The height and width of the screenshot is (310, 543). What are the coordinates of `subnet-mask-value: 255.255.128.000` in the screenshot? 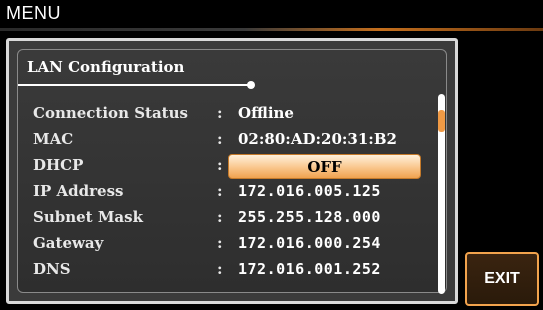 It's located at (309, 217).